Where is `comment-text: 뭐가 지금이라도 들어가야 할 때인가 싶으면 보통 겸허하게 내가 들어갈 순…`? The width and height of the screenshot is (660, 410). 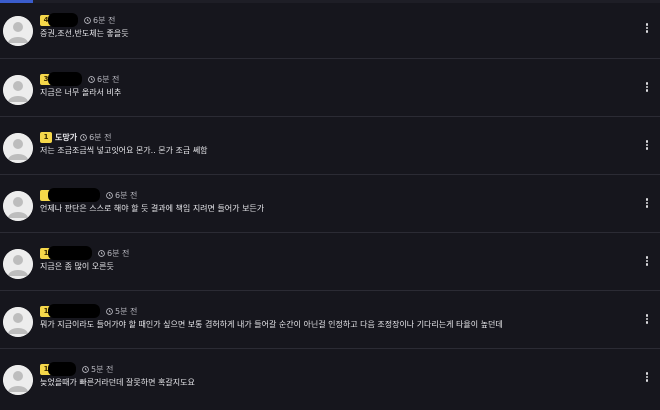 comment-text: 뭐가 지금이라도 들어가야 할 때인가 싶으면 보통 겸허하게 내가 들어갈 순… is located at coordinates (271, 324).